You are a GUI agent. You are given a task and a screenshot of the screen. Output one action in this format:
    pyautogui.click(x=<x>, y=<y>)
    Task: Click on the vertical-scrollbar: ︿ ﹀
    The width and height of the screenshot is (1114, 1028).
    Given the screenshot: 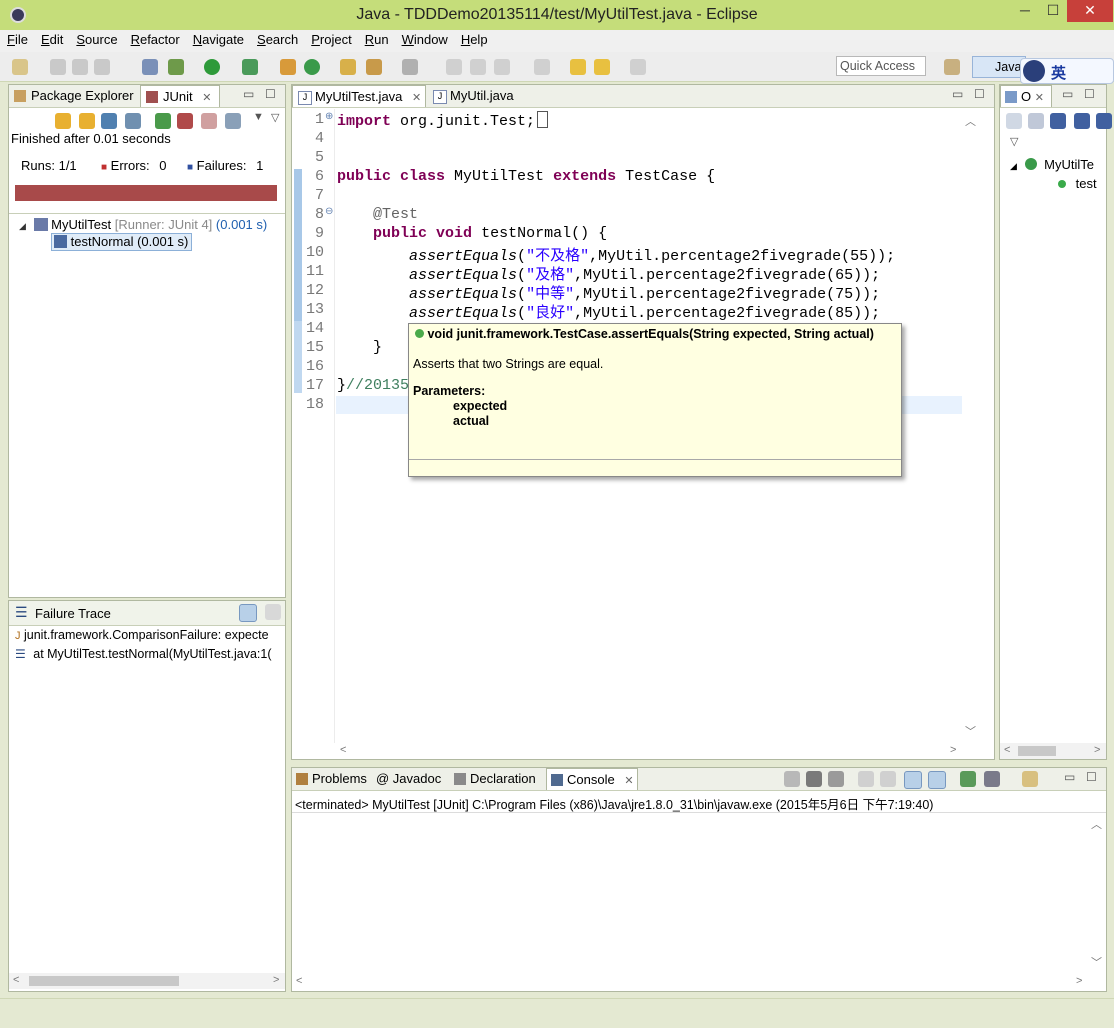 What is the action you would take?
    pyautogui.click(x=1096, y=892)
    